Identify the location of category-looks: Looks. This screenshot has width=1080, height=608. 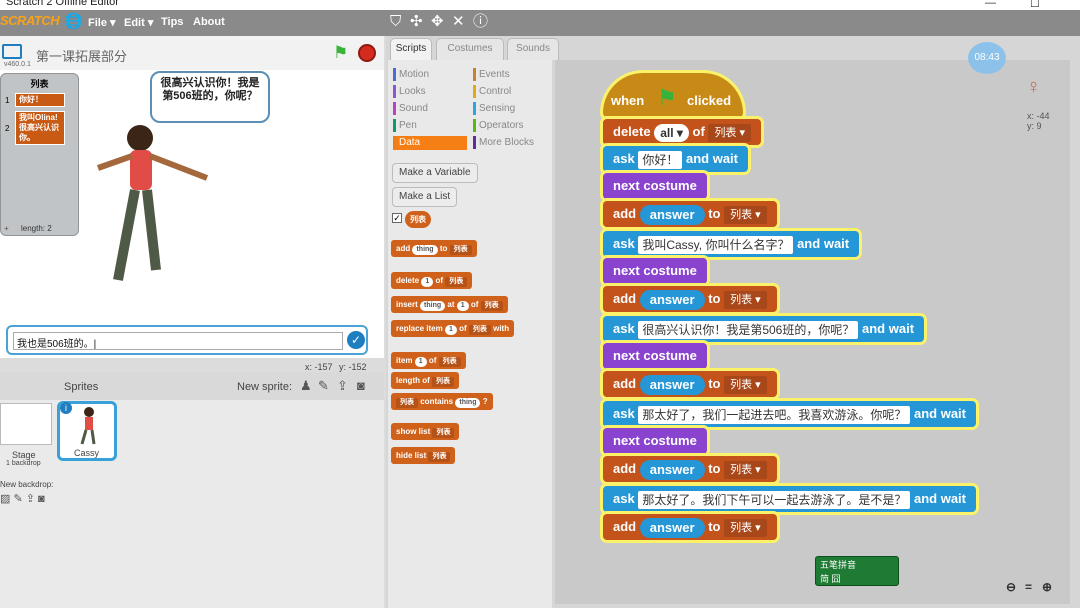
(409, 92).